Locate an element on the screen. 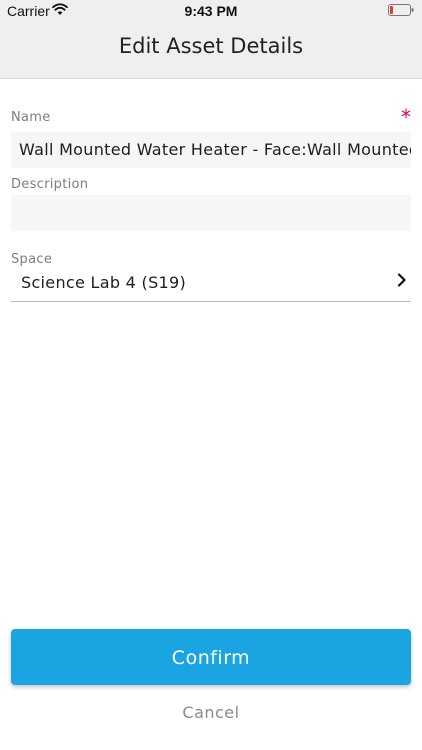 The image size is (422, 750). description-label: Description is located at coordinates (50, 184).